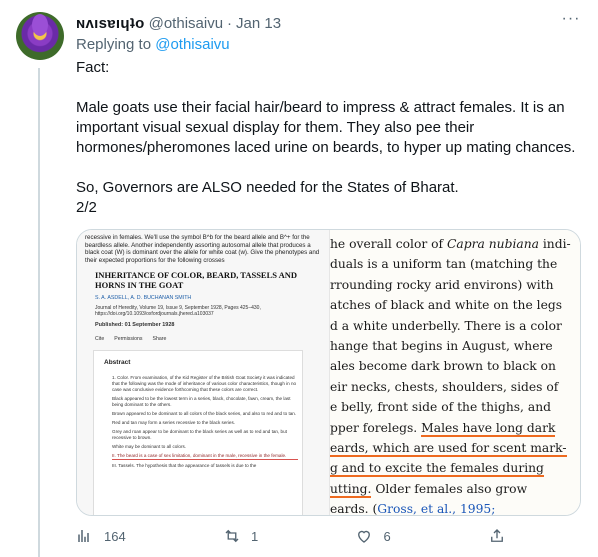 Image resolution: width=598 pixels, height=557 pixels. Describe the element at coordinates (83, 536) in the screenshot. I see `analytics-icon` at that location.